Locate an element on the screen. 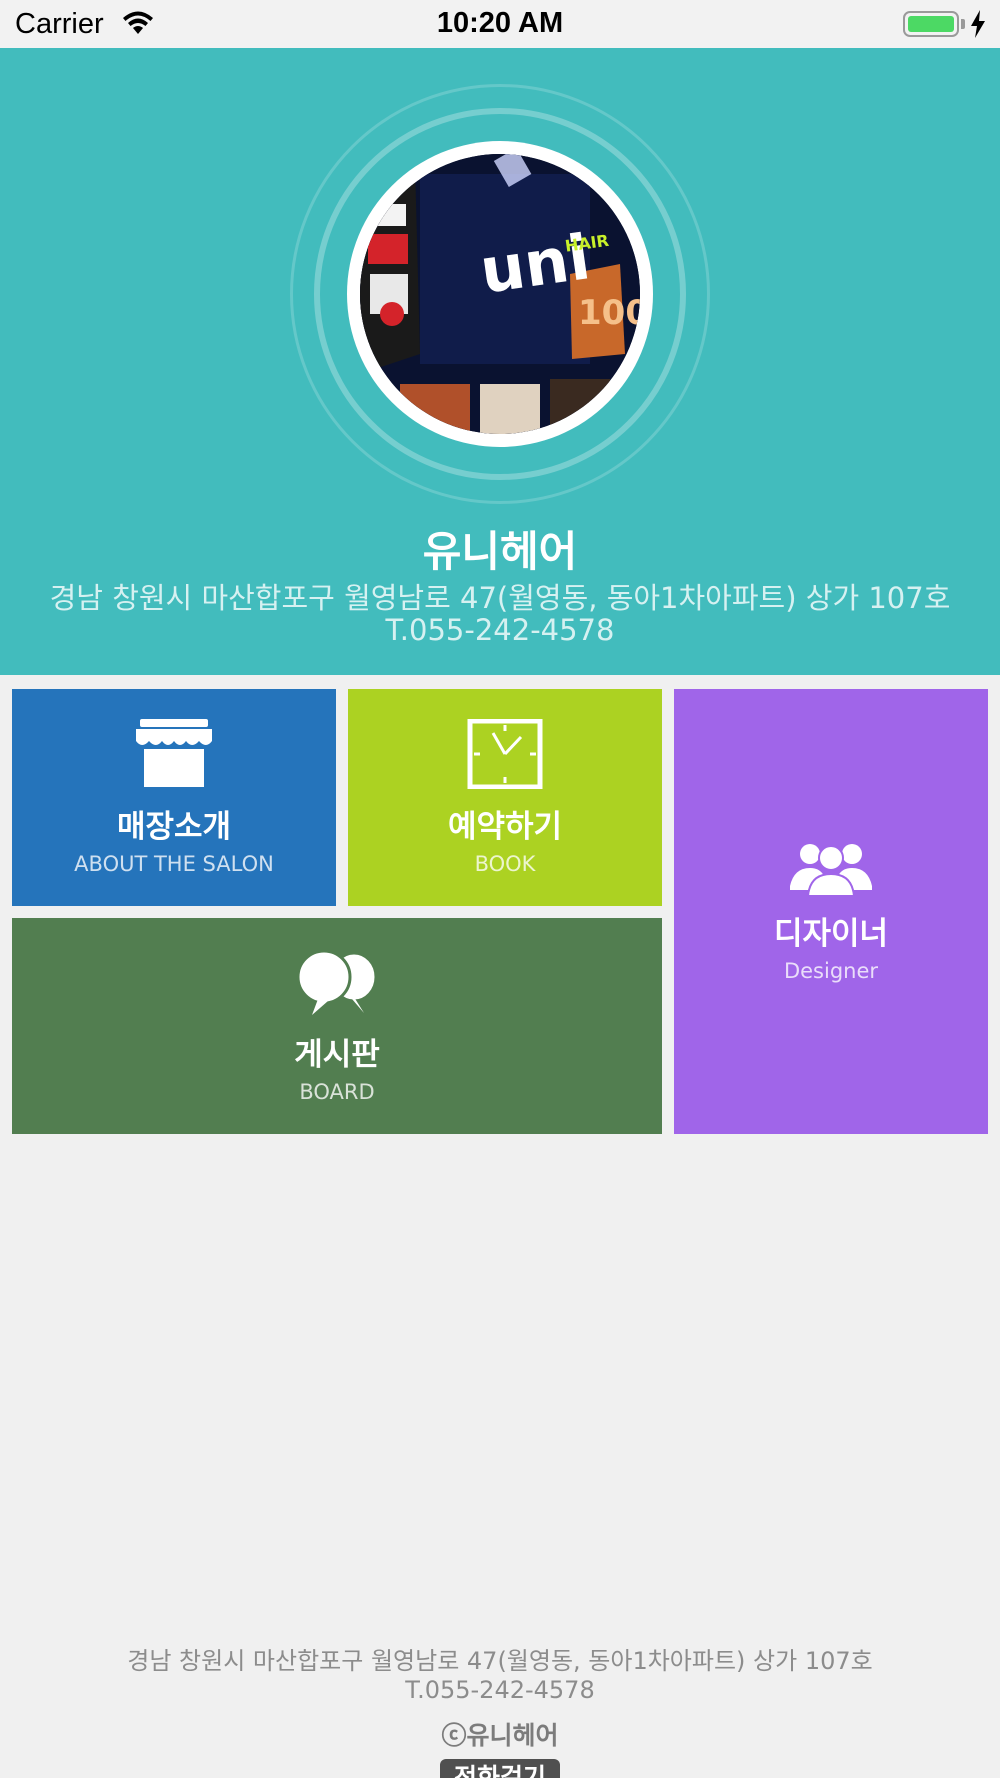 Image resolution: width=1000 pixels, height=1778 pixels. board-tile-title: 게시판 is located at coordinates (337, 1054).